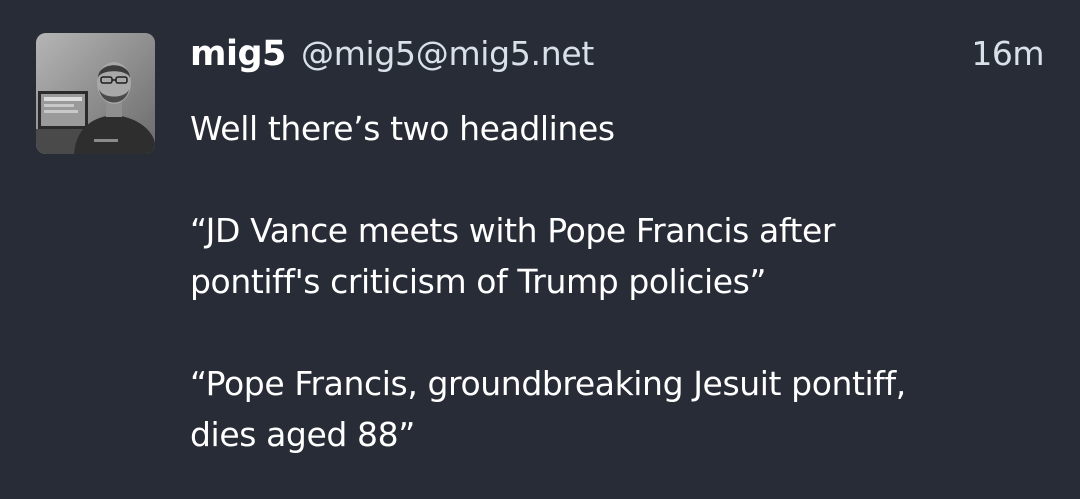  I want to click on author-handle: @mig5@mig5.net, so click(447, 54).